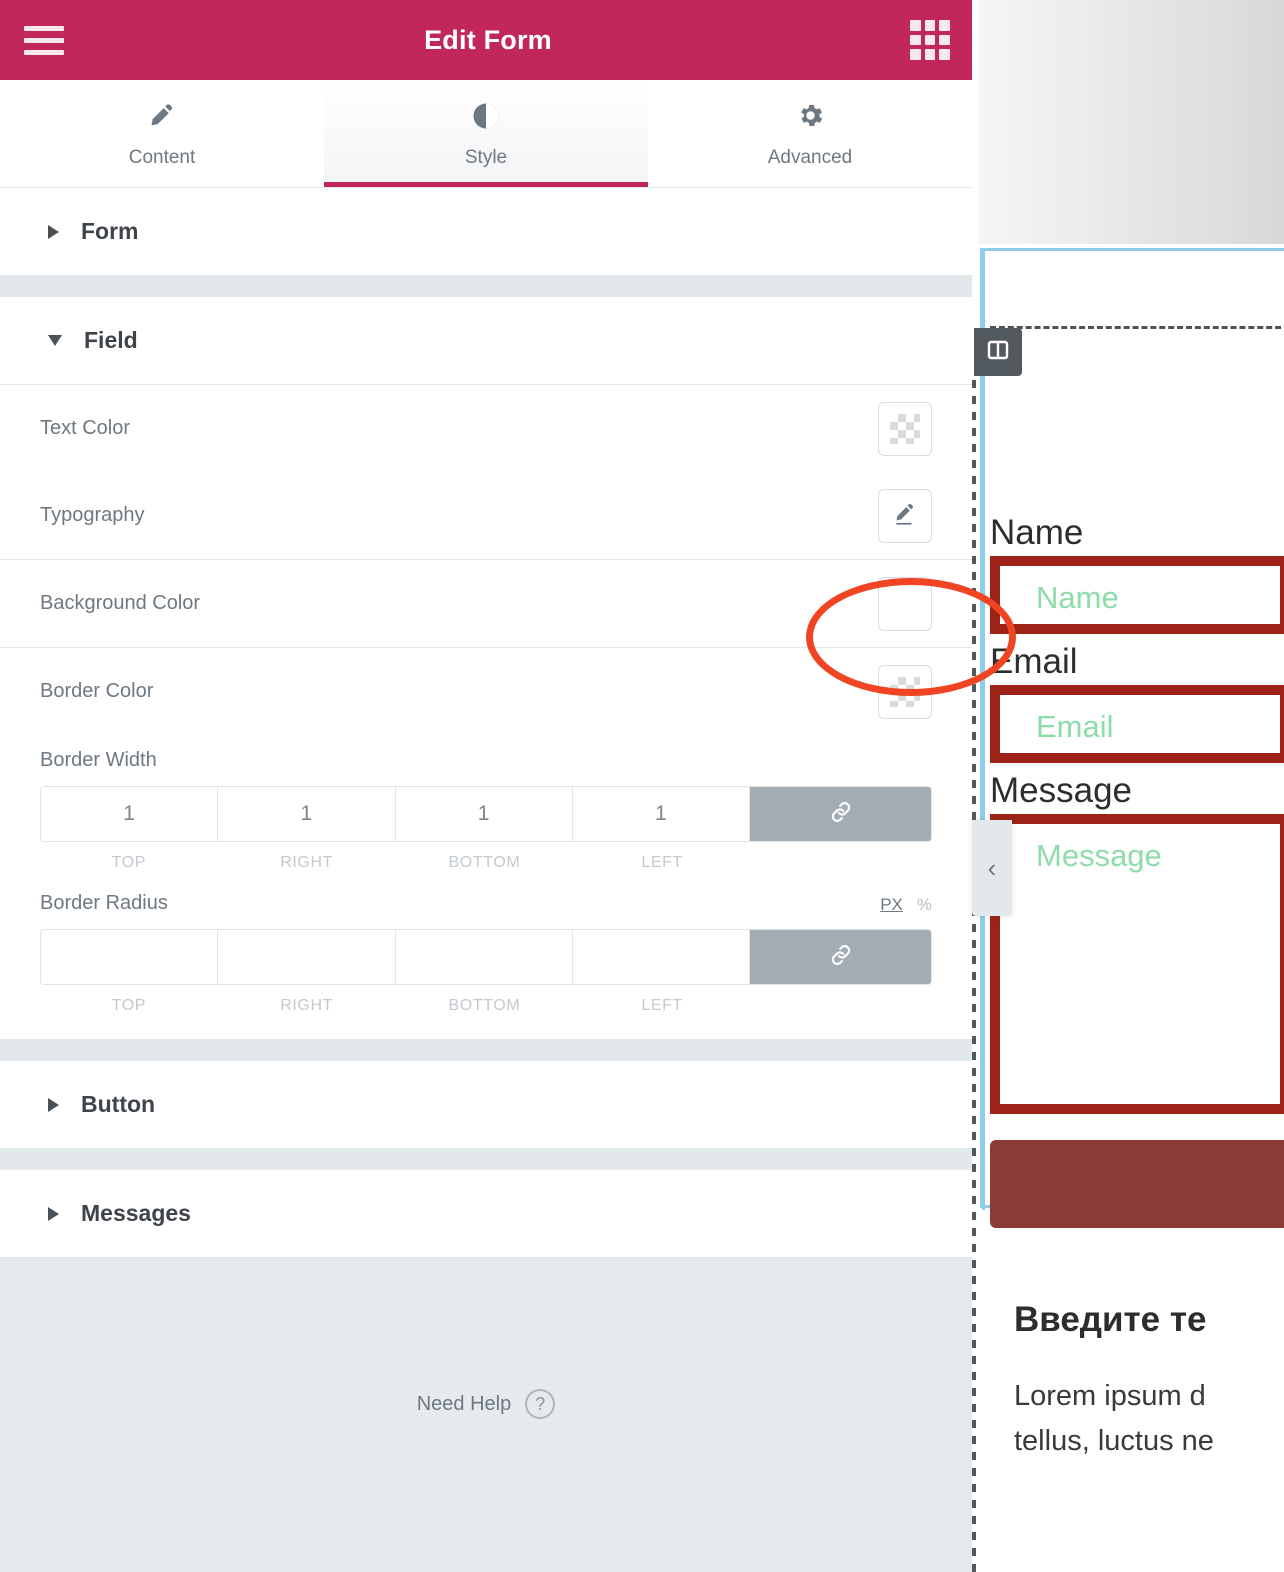 This screenshot has height=1572, width=1284. I want to click on preview-heading: Введите те, so click(1110, 1319).